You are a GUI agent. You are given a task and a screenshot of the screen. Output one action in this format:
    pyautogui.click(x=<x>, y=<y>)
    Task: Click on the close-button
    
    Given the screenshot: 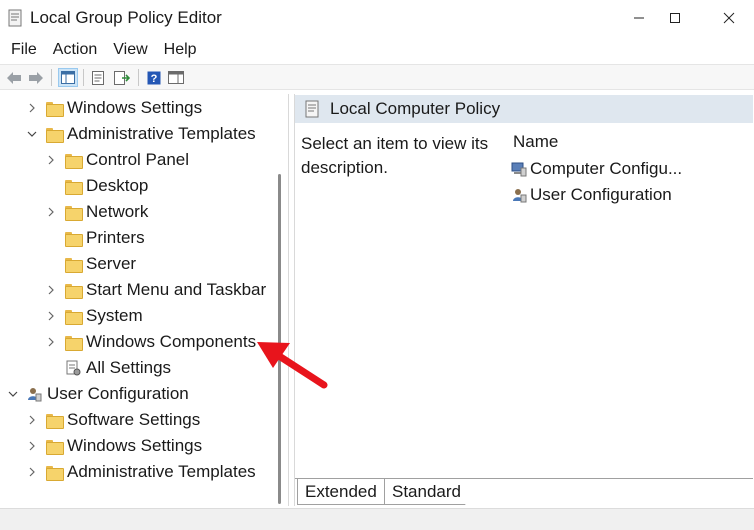 What is the action you would take?
    pyautogui.click(x=729, y=18)
    